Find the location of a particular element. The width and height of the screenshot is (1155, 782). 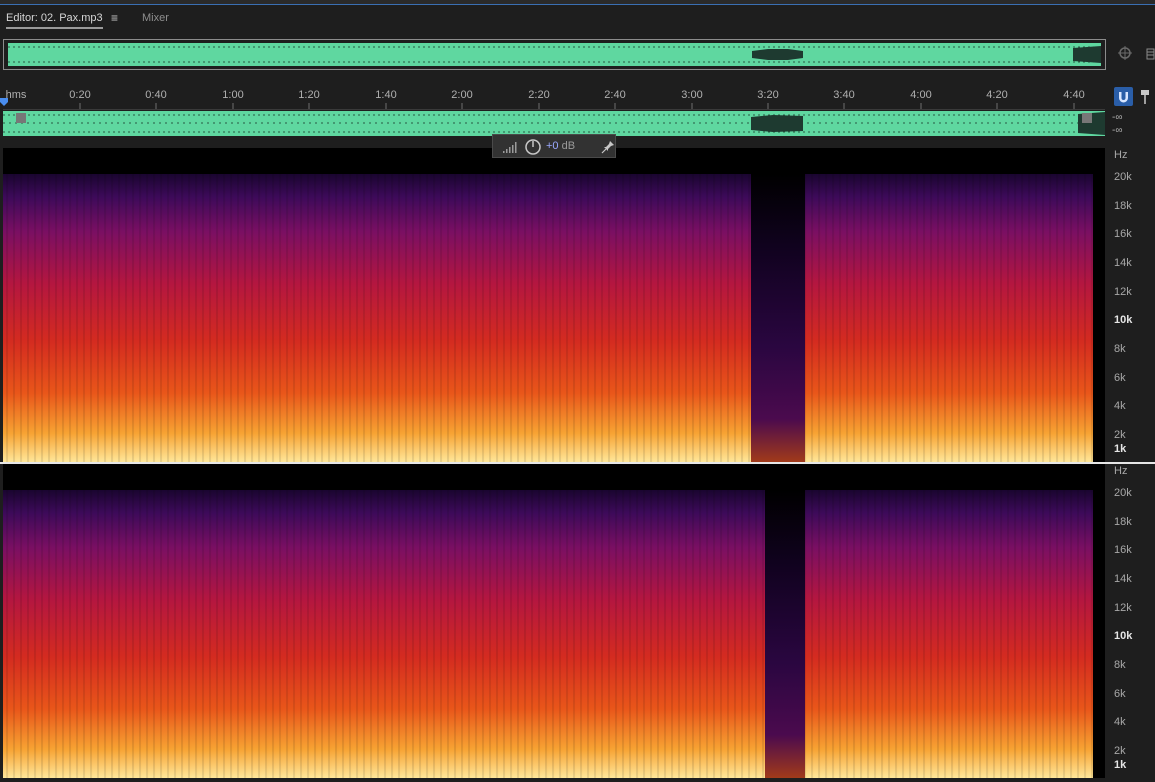

gain-value: +0 is located at coordinates (552, 146).